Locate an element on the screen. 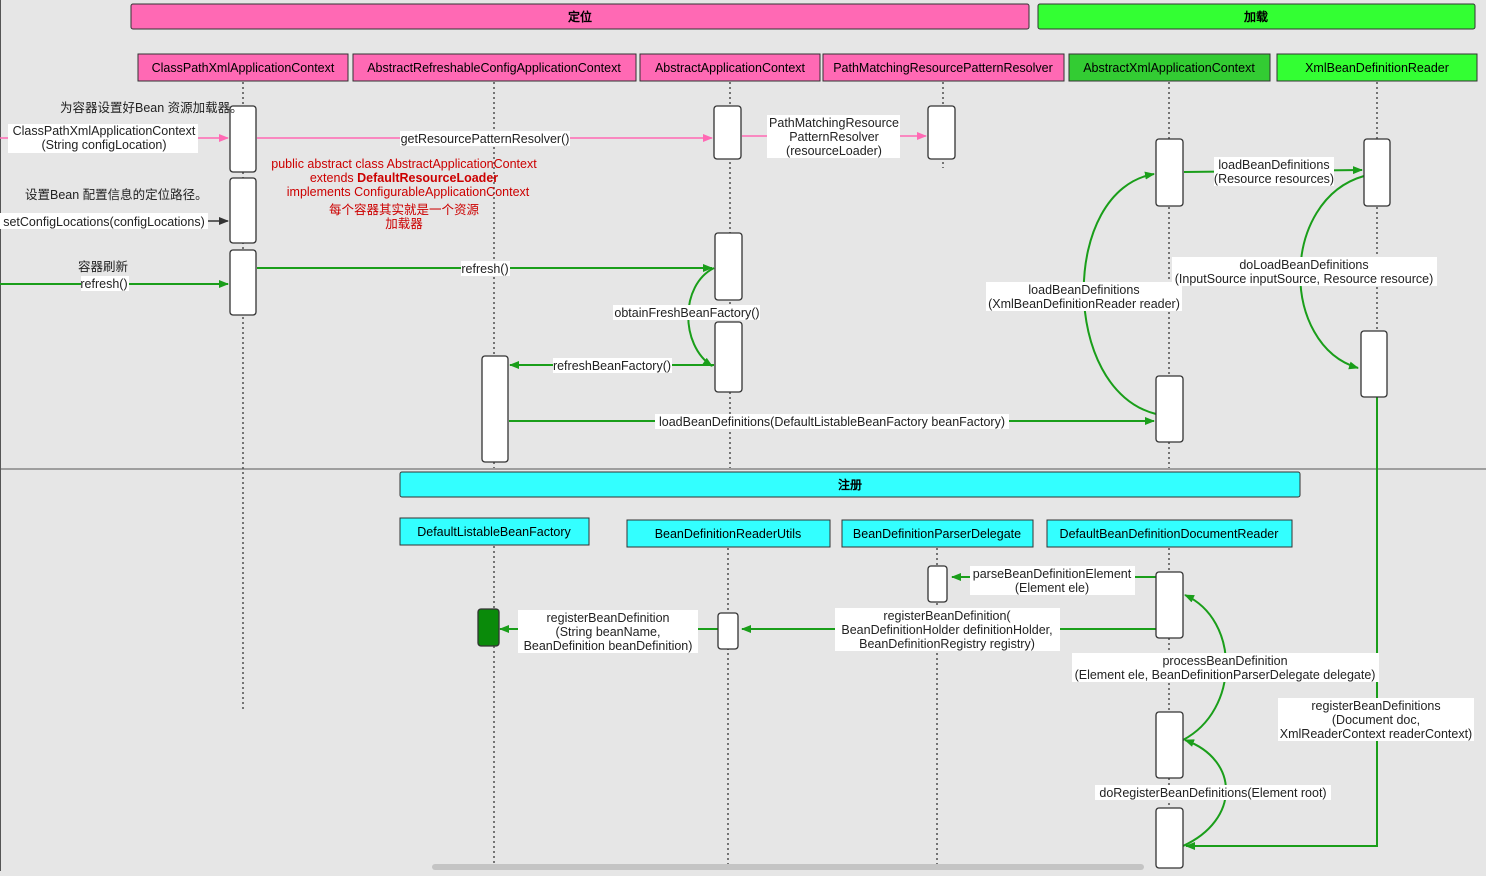  label-obtain: obtainFreshBeanFactory() is located at coordinates (686, 313).